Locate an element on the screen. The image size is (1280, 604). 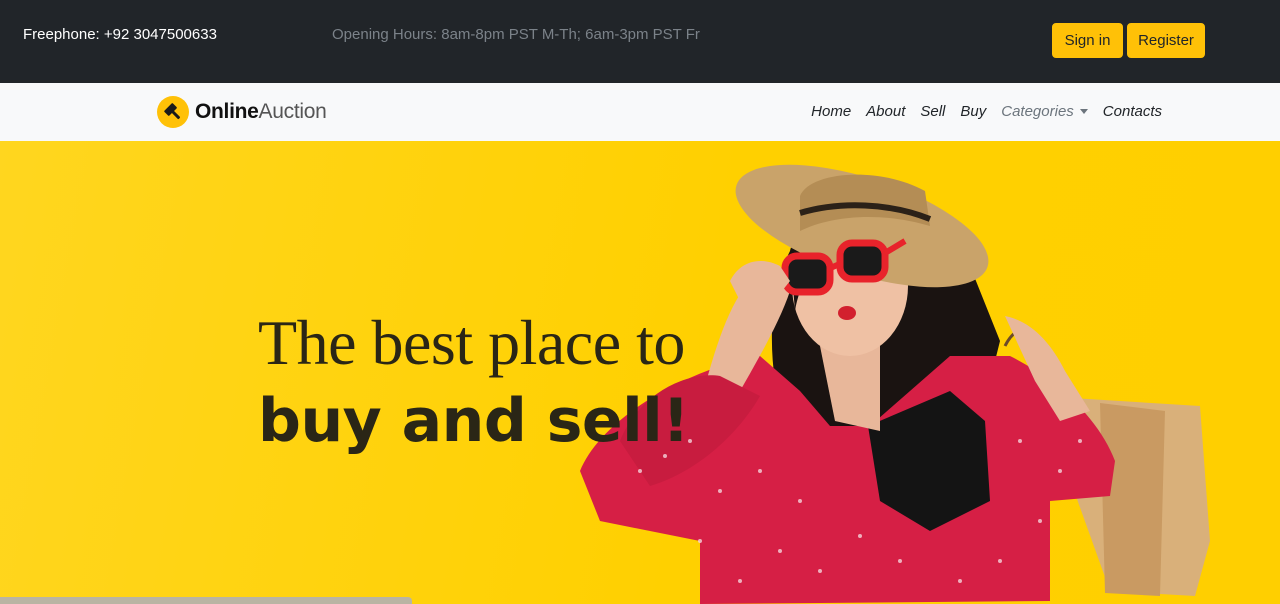
brand-logo-link: OnlineAuction is located at coordinates (242, 112).